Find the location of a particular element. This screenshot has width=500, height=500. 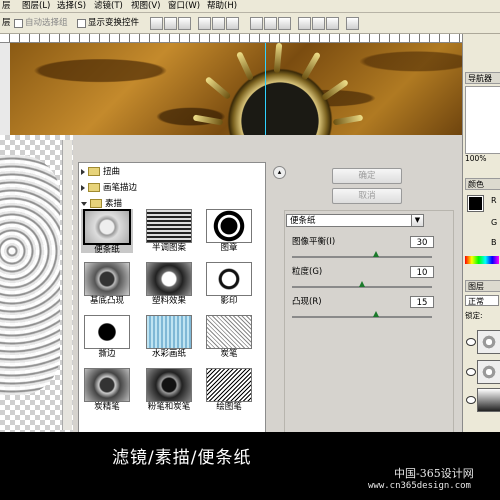

foreground-color-swatch is located at coordinates (475, 203).